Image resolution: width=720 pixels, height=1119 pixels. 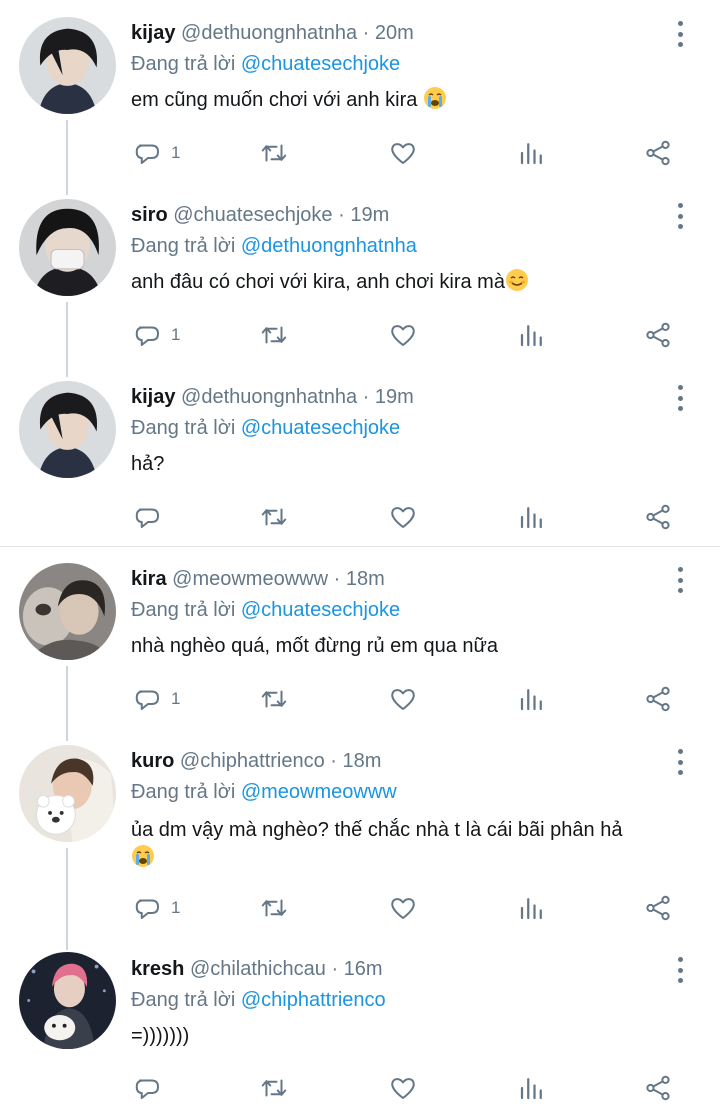 What do you see at coordinates (394, 33) in the screenshot?
I see `timestamp: 20m` at bounding box center [394, 33].